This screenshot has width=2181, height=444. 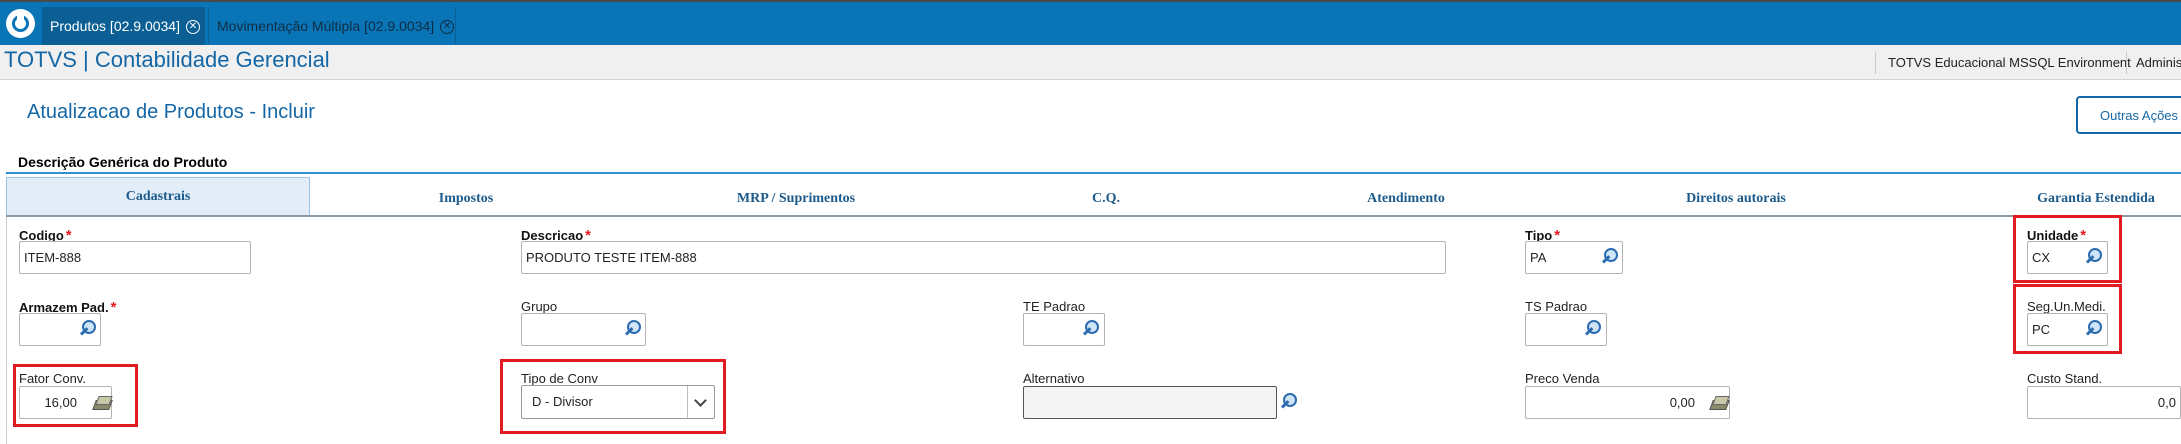 I want to click on custo-stand-input, so click(x=2104, y=402).